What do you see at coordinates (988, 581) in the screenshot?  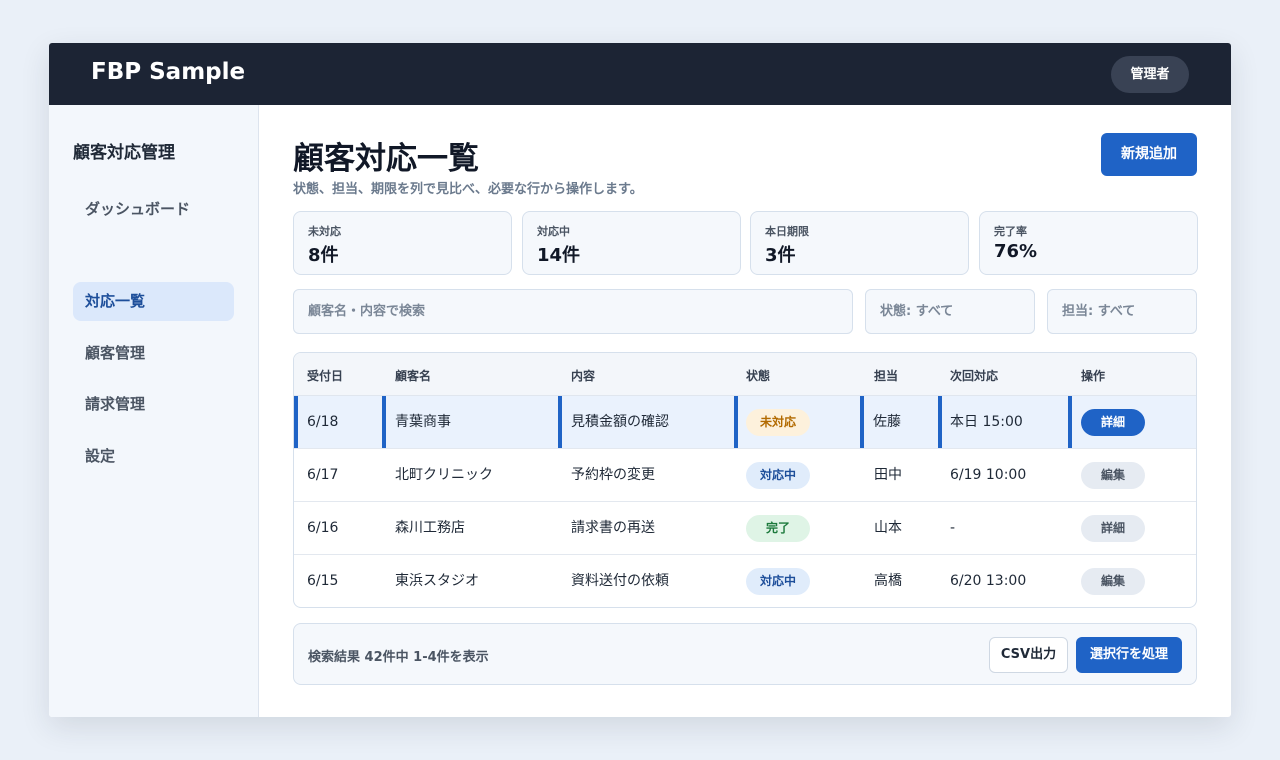 I see `cell-next: 6/20 13:00` at bounding box center [988, 581].